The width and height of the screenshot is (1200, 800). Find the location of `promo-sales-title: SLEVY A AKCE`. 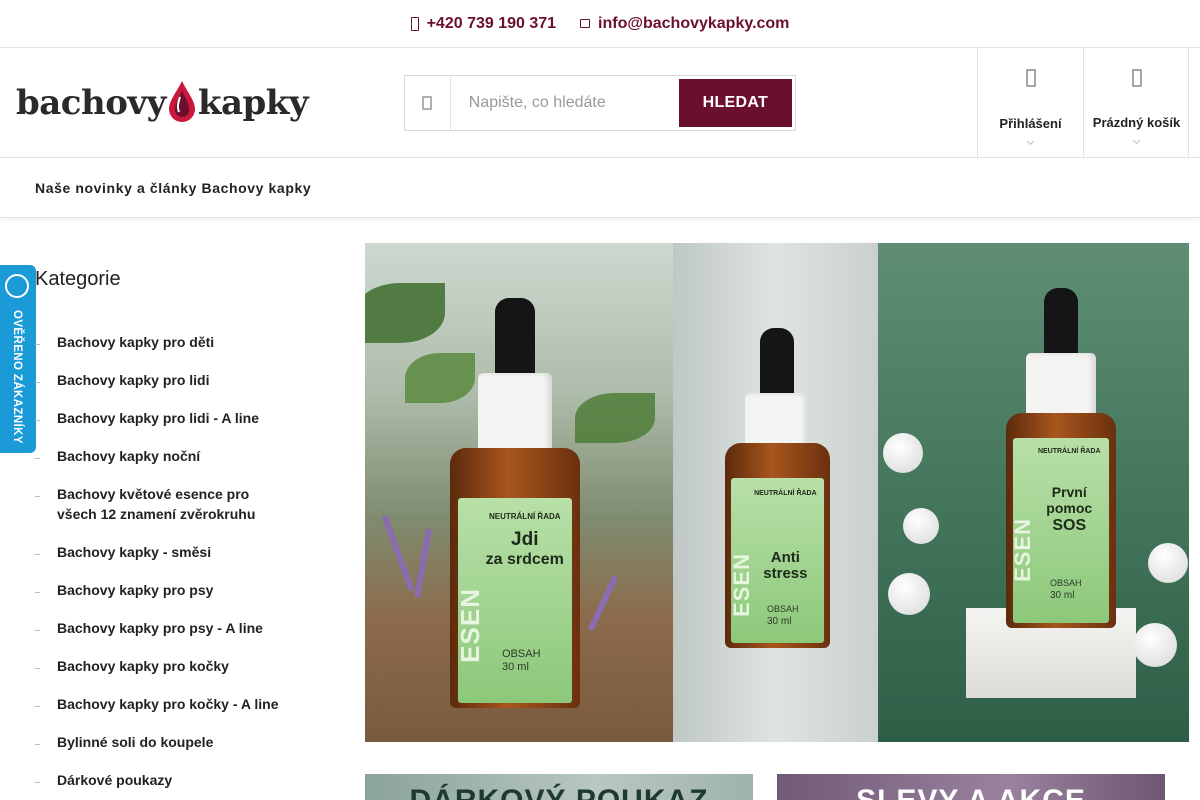

promo-sales-title: SLEVY A AKCE is located at coordinates (971, 792).